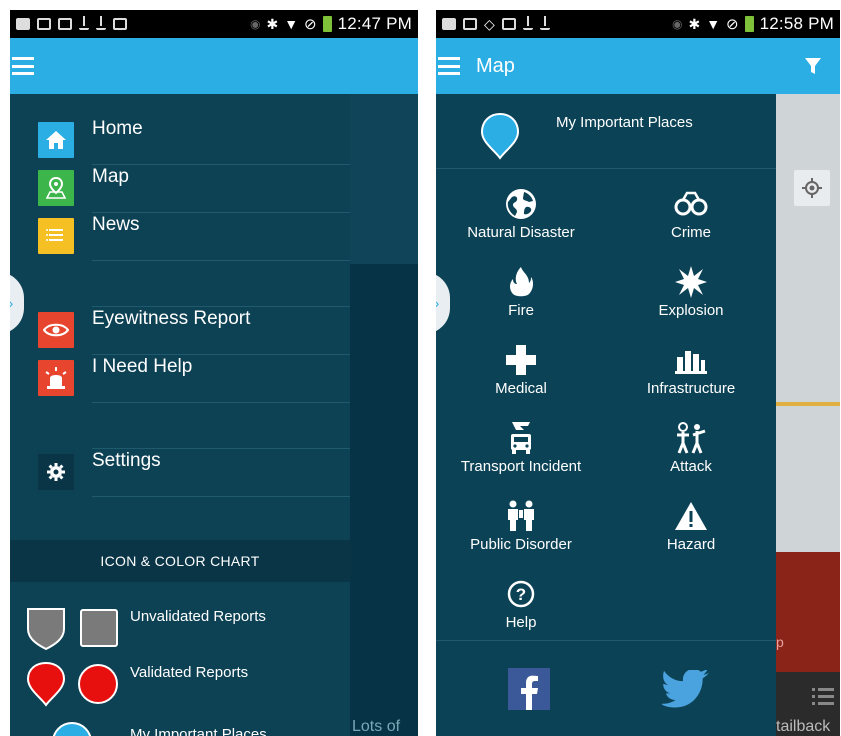 Image resolution: width=841 pixels, height=736 pixels. I want to click on map-pin-icon, so click(56, 188).